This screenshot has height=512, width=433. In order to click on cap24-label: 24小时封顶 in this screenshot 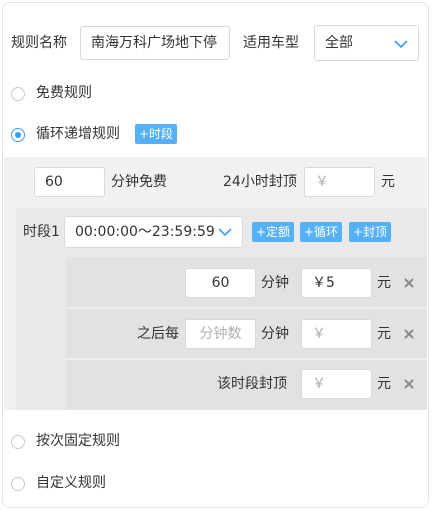, I will do `click(260, 182)`.